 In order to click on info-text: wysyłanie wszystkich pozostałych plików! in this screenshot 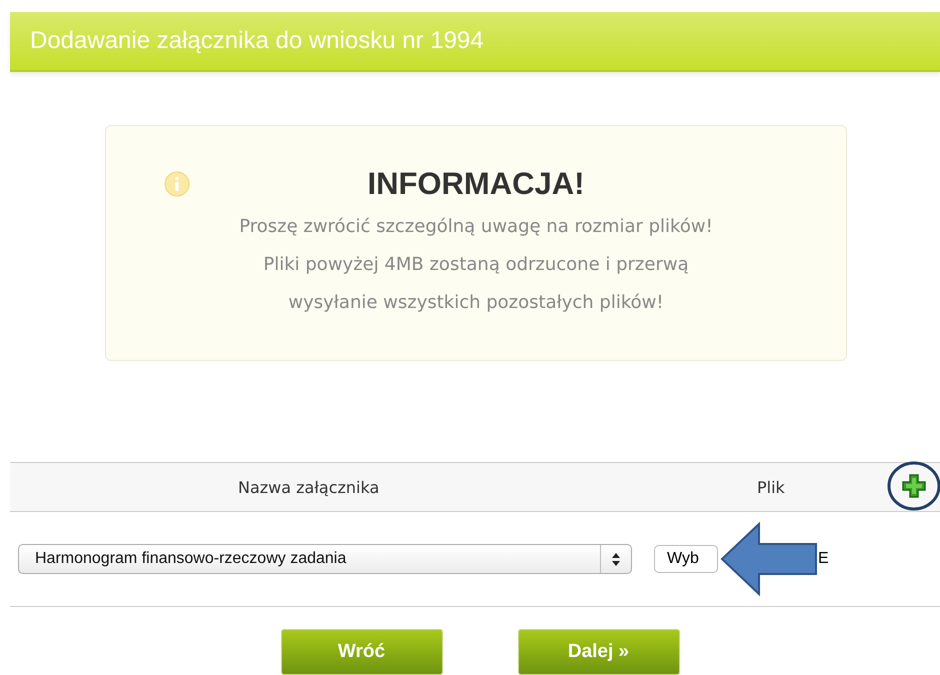, I will do `click(476, 303)`.